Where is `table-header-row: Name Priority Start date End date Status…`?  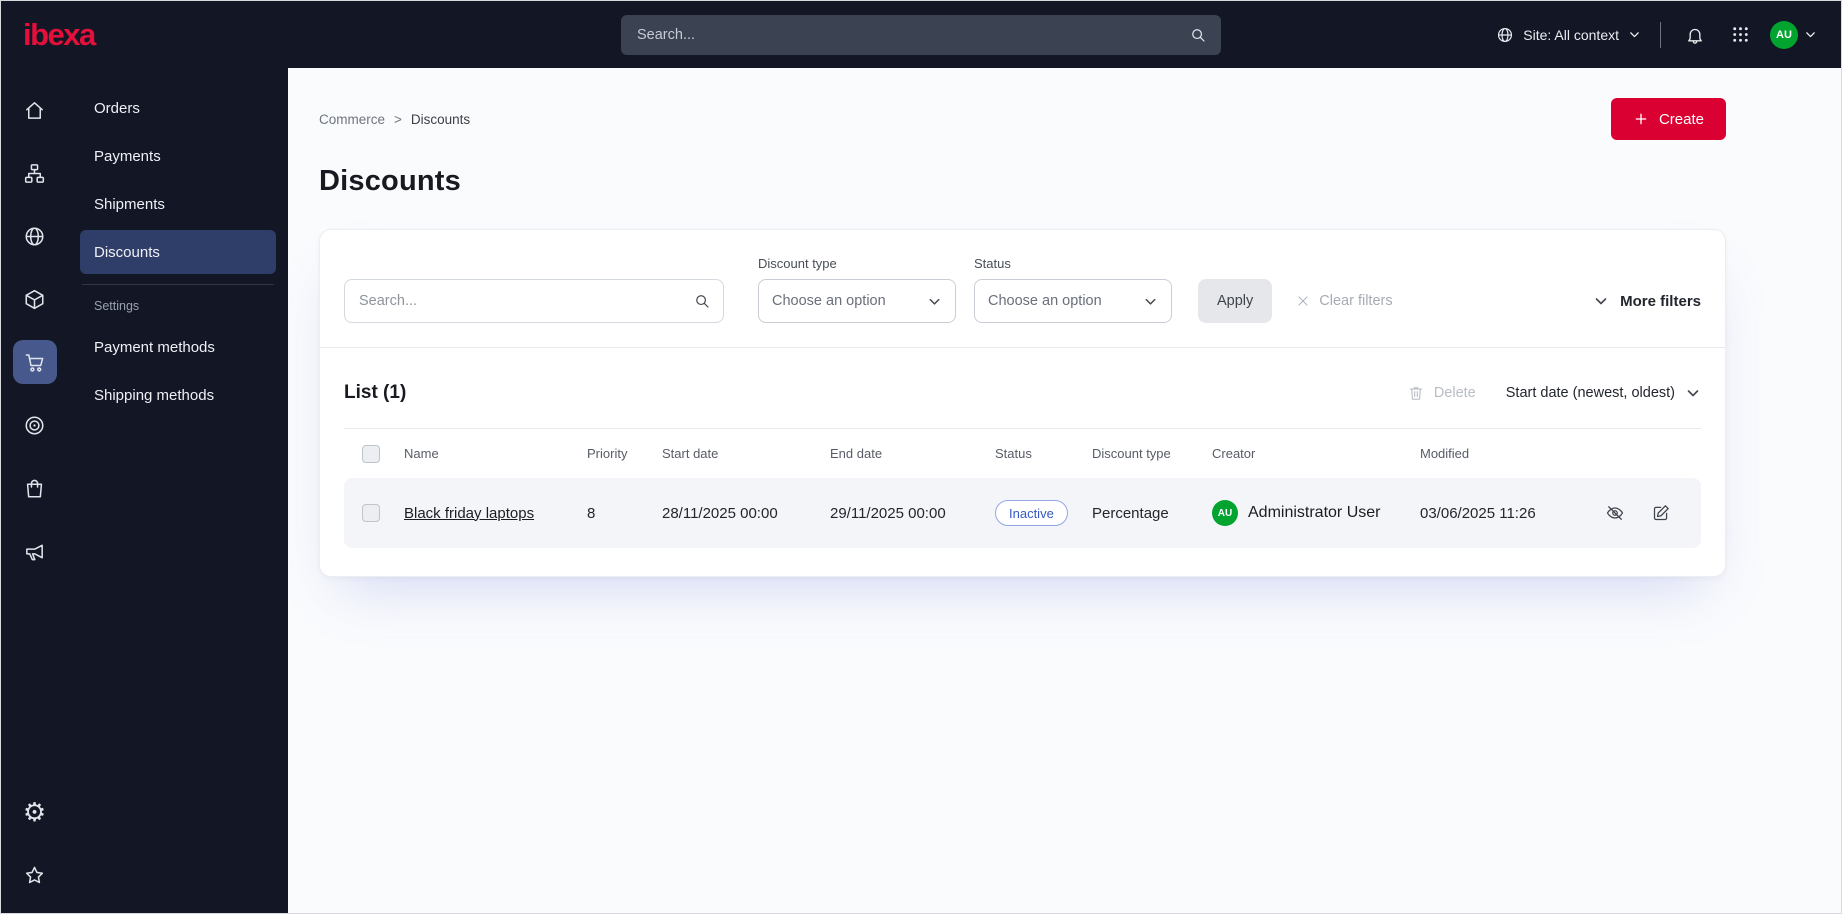 table-header-row: Name Priority Start date End date Status… is located at coordinates (1022, 453).